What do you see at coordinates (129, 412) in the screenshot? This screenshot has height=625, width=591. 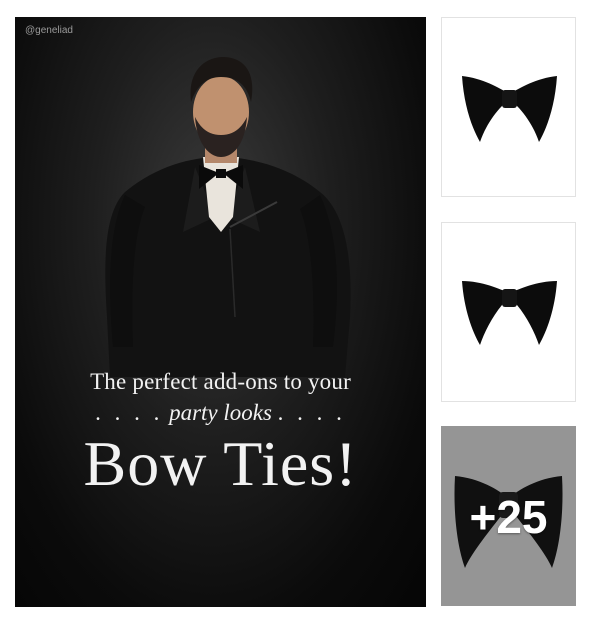 I see `caption-dots-left: . . . .` at bounding box center [129, 412].